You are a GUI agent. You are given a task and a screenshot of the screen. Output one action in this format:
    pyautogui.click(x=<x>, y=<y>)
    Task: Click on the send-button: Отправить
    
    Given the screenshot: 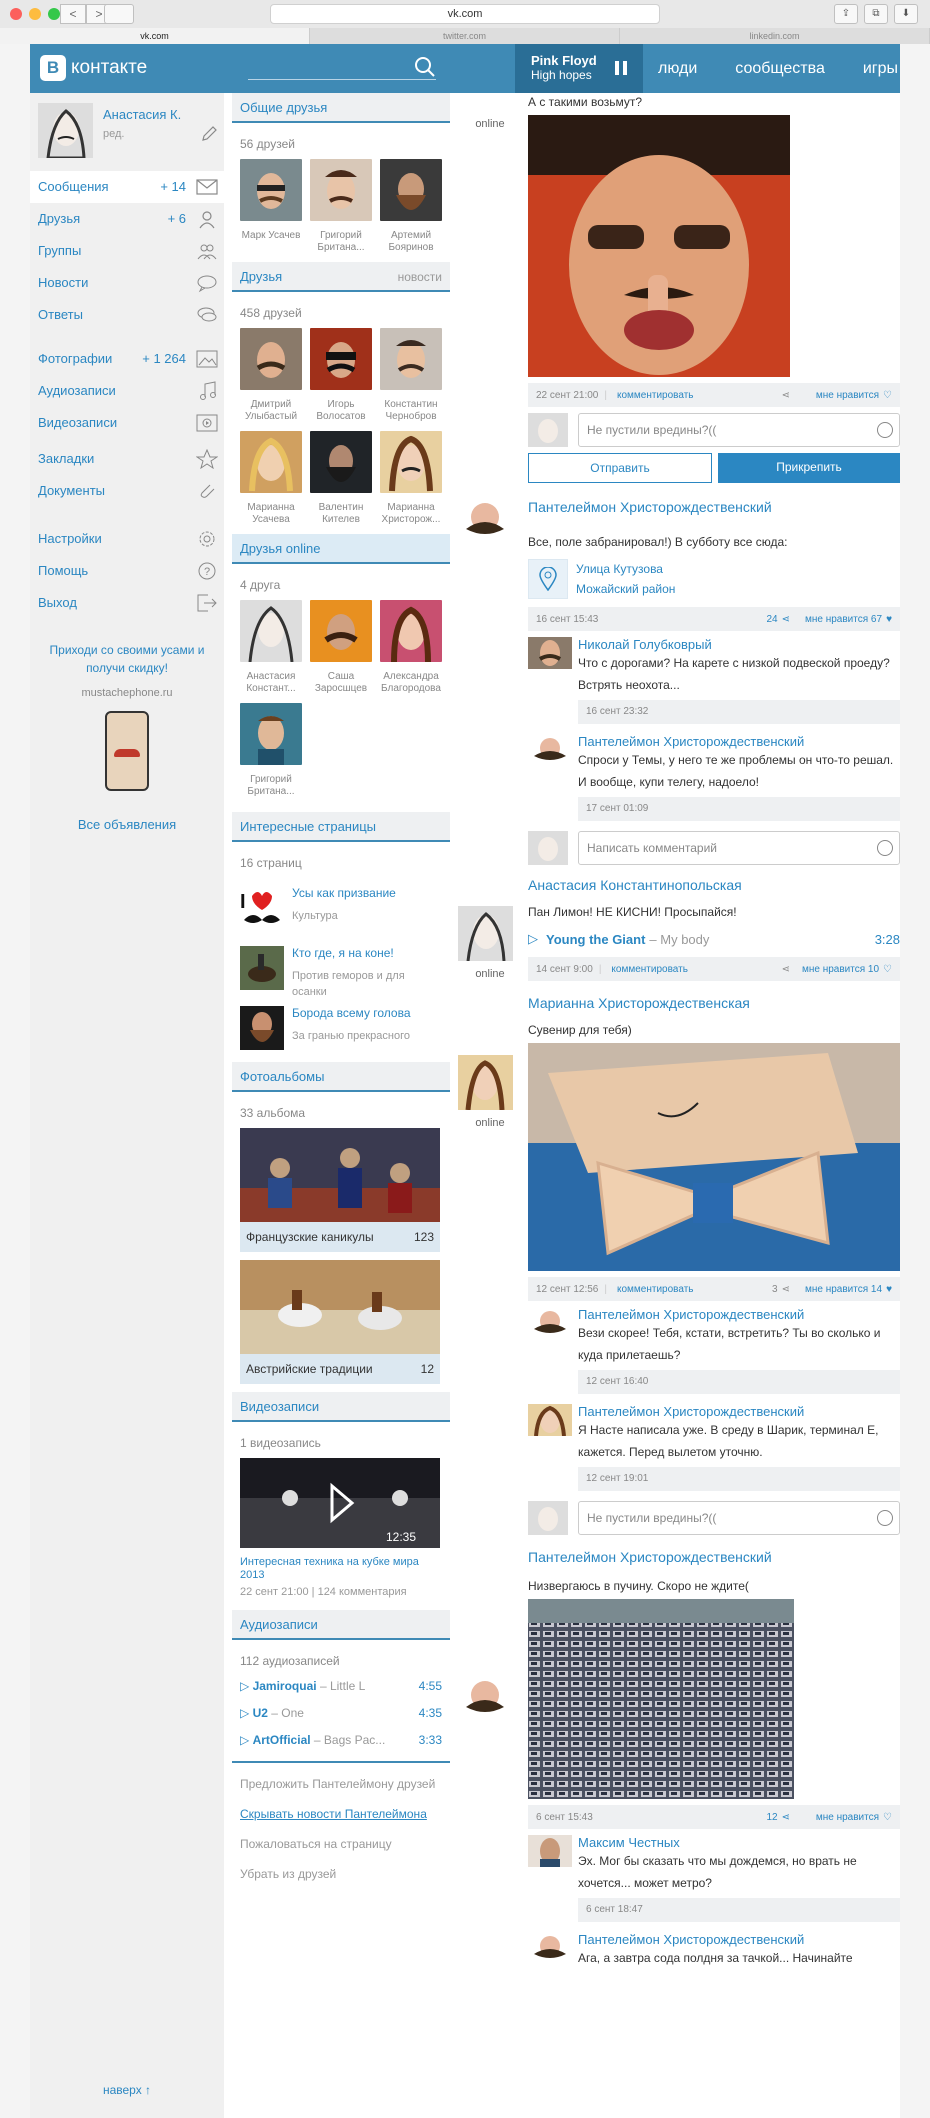 What is the action you would take?
    pyautogui.click(x=620, y=468)
    